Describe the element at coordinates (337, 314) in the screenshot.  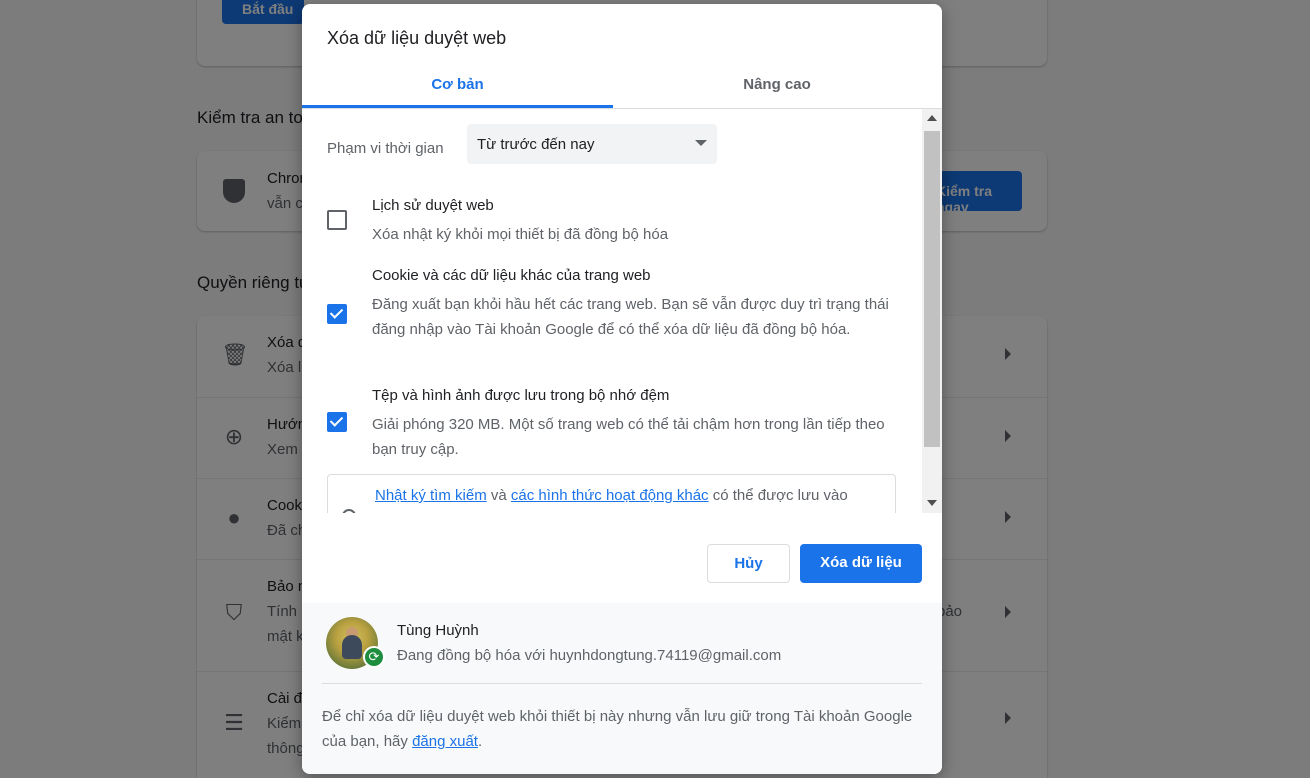
I see `cookies-checkbox` at that location.